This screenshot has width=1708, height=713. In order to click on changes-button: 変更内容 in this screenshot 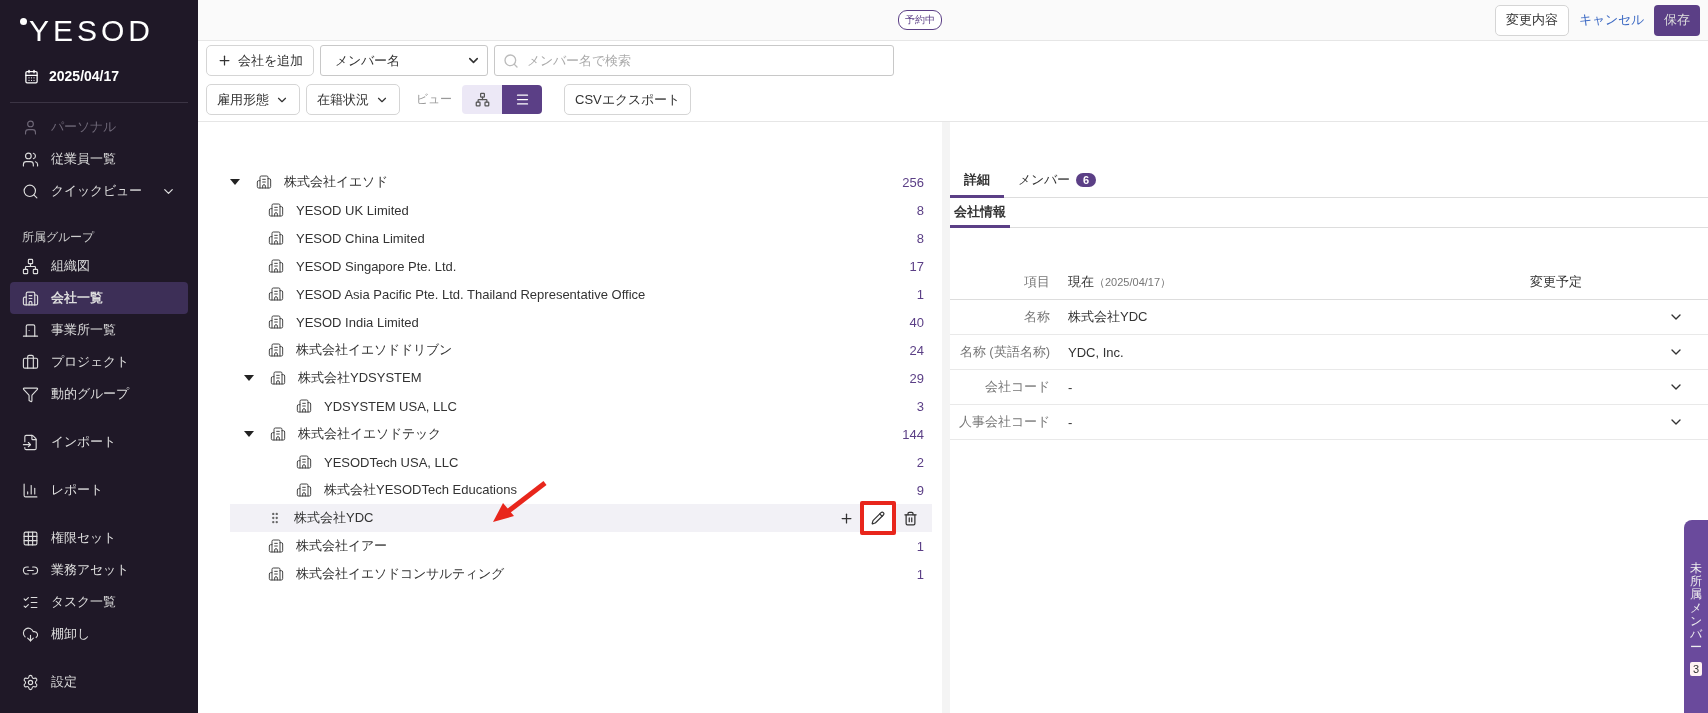, I will do `click(1532, 20)`.